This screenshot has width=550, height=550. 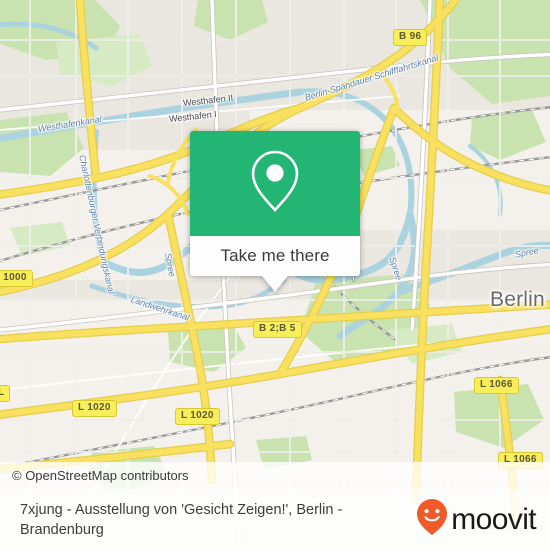 I want to click on map-label-berlin-city: Berlin, so click(x=517, y=299).